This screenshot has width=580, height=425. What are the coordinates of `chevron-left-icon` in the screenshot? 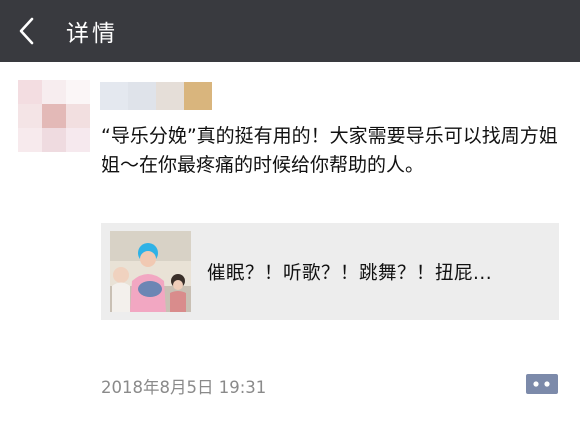 It's located at (26, 31).